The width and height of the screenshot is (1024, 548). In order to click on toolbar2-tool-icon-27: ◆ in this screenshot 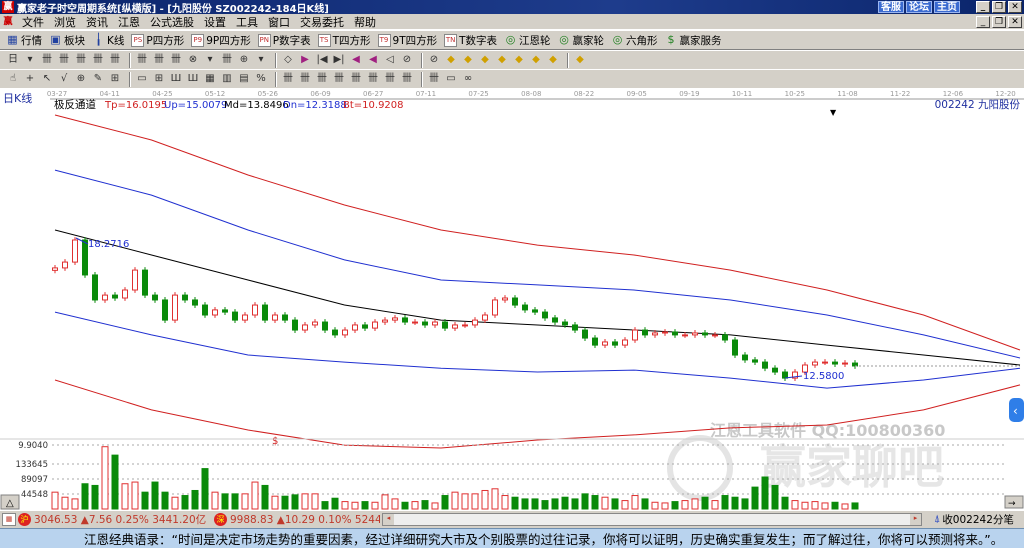, I will do `click(502, 60)`.